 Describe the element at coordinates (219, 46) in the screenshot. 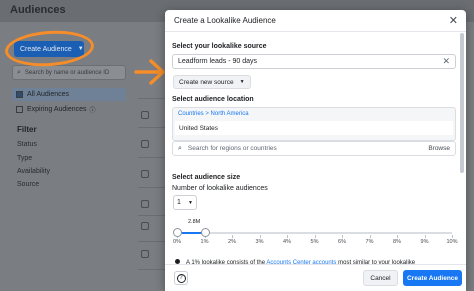

I see `source-label: Select your lookalike source` at that location.